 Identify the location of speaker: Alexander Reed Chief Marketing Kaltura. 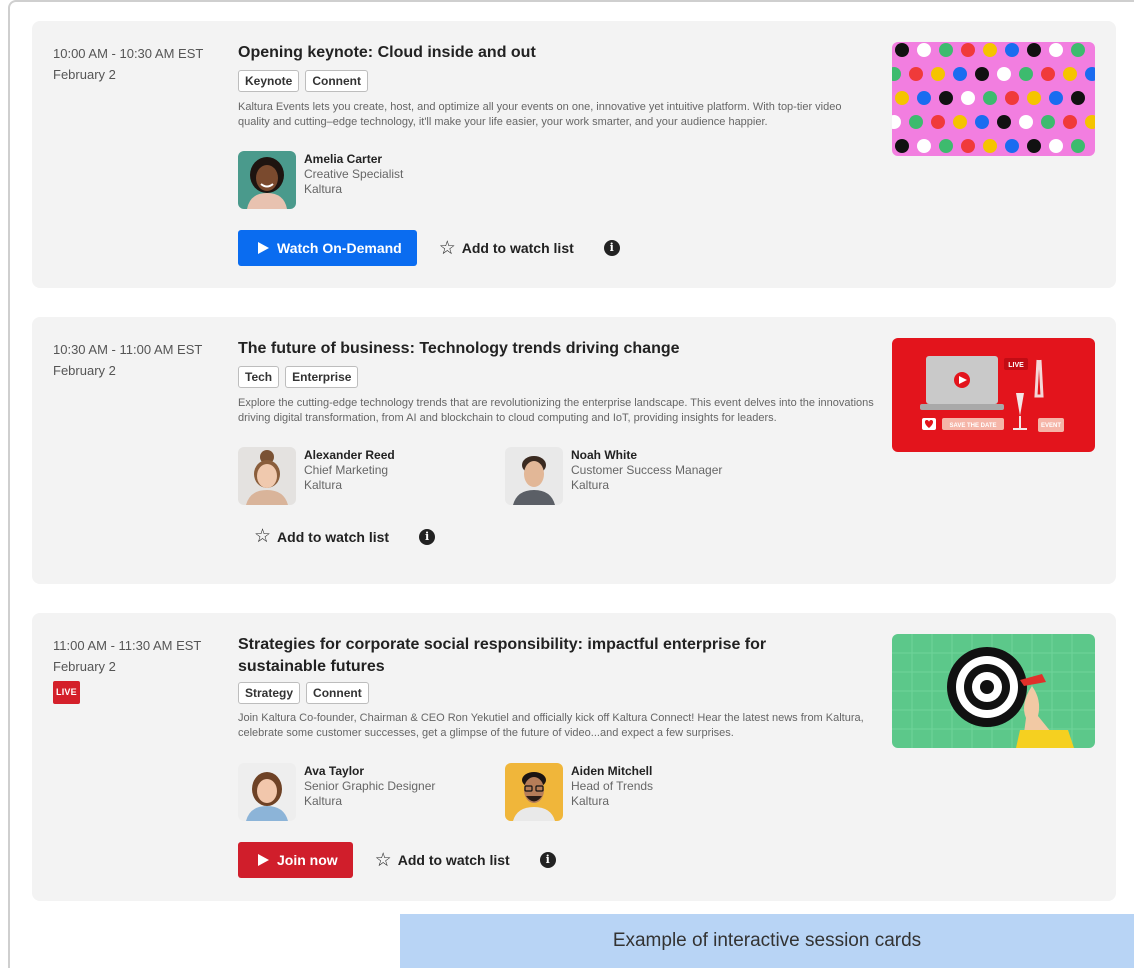
(316, 476).